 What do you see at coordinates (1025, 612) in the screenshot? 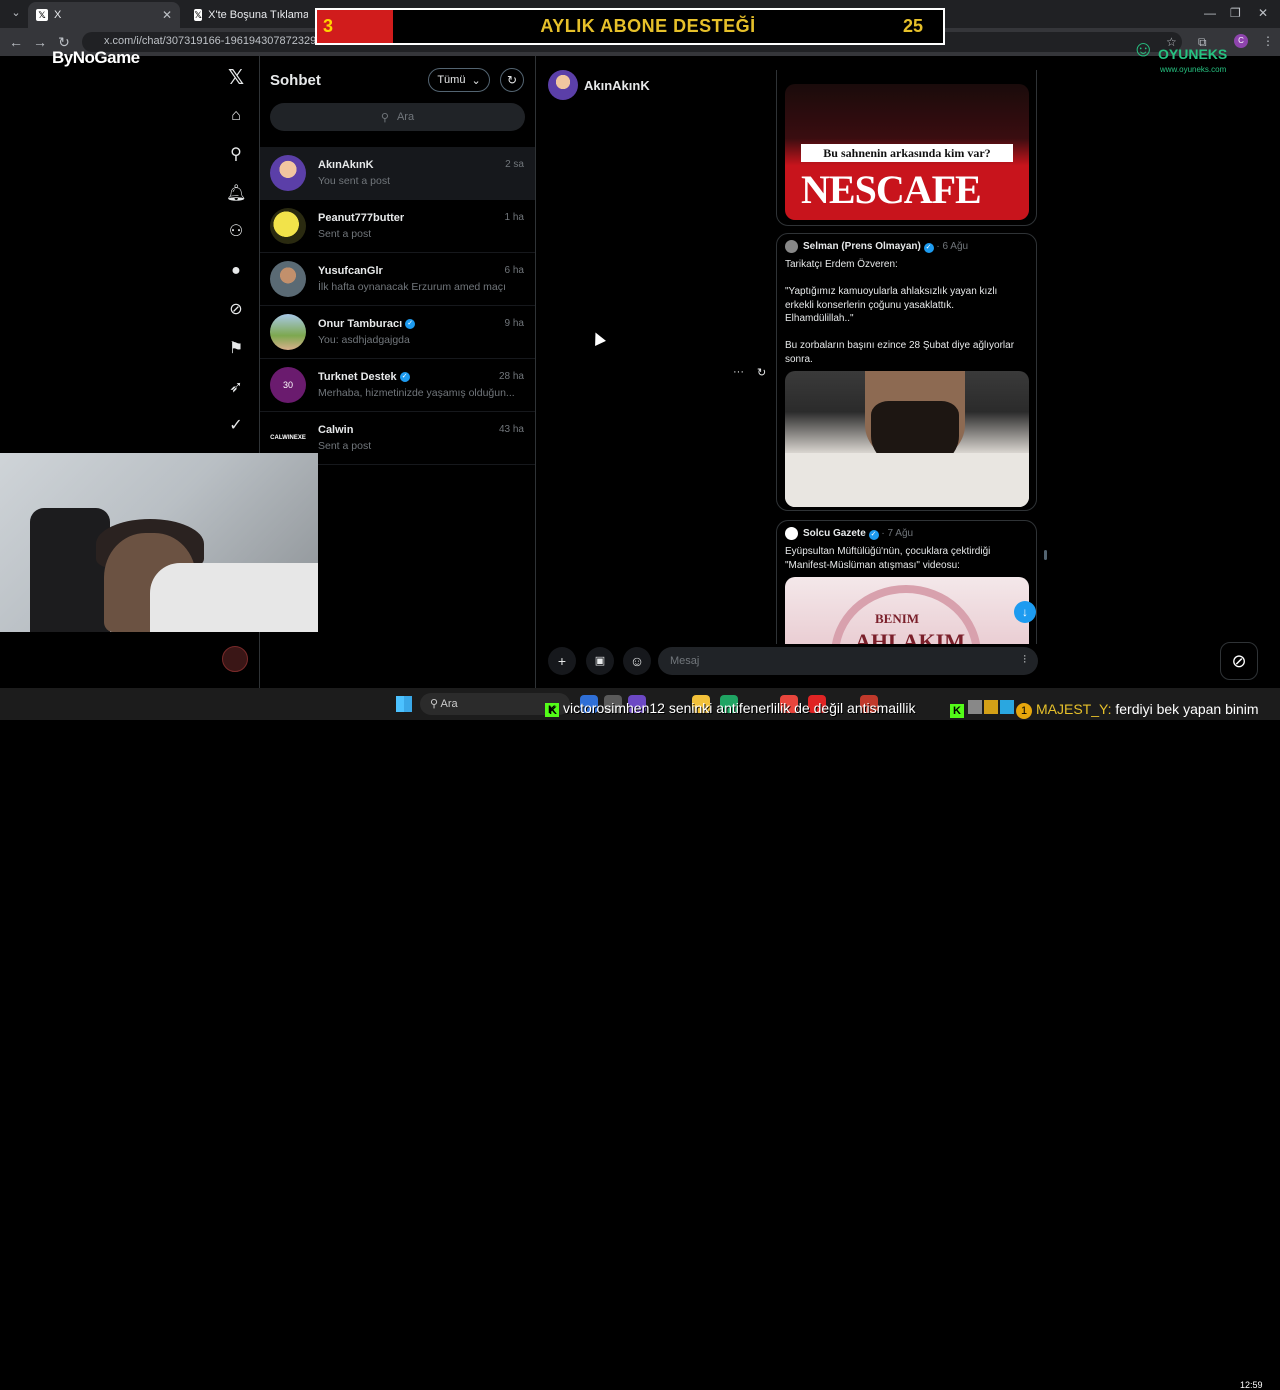
I see `scroll-to-bottom-button: ↓` at bounding box center [1025, 612].